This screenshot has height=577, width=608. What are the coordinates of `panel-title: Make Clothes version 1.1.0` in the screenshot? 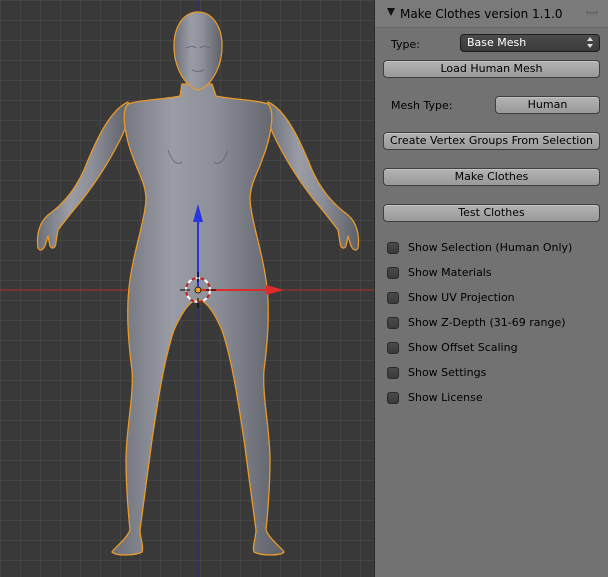 It's located at (481, 14).